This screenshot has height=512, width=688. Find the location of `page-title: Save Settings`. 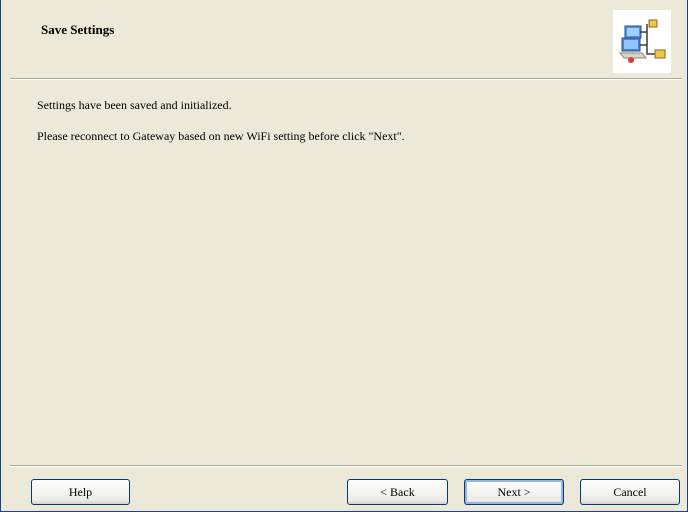

page-title: Save Settings is located at coordinates (78, 29).